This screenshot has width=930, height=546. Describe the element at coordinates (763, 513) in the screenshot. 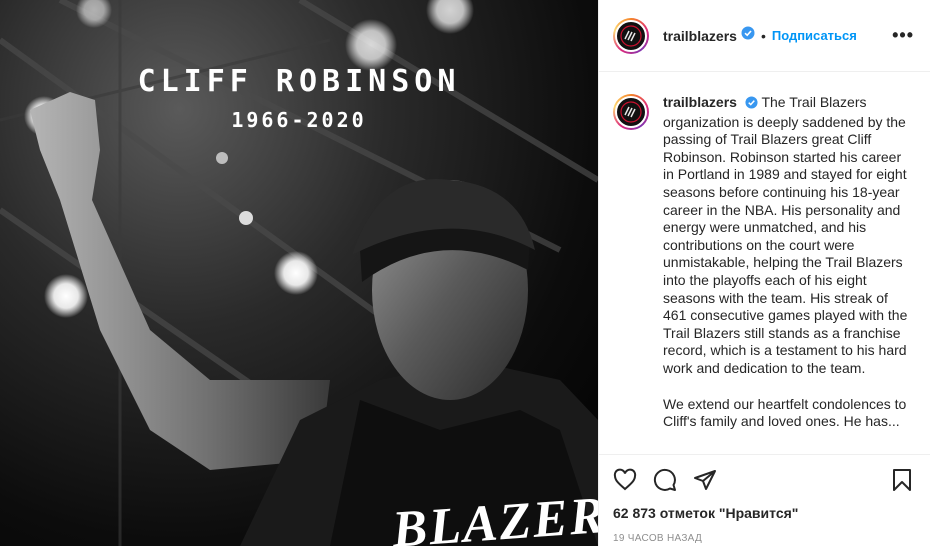

I see `likes-count: 62 873 отметок "Нравится"` at that location.